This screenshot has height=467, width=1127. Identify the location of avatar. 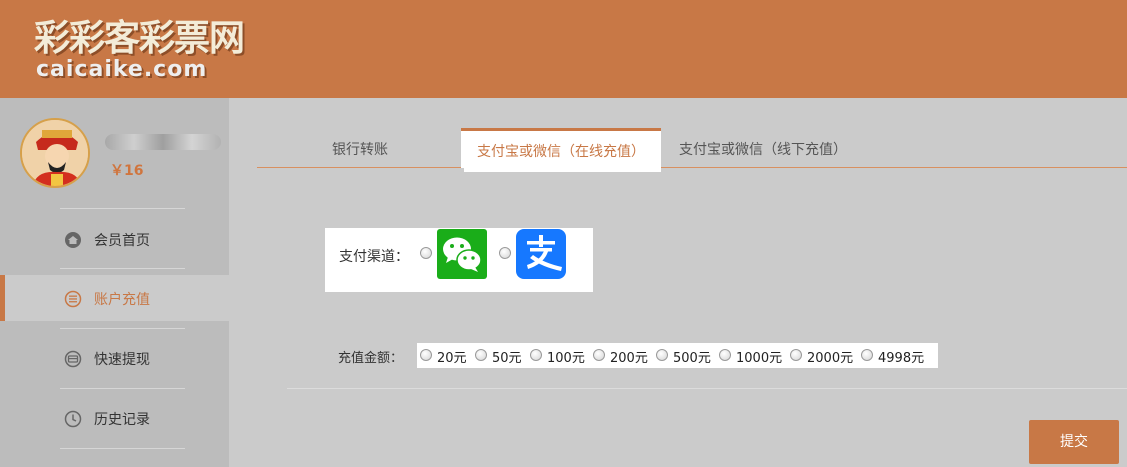
(55, 153).